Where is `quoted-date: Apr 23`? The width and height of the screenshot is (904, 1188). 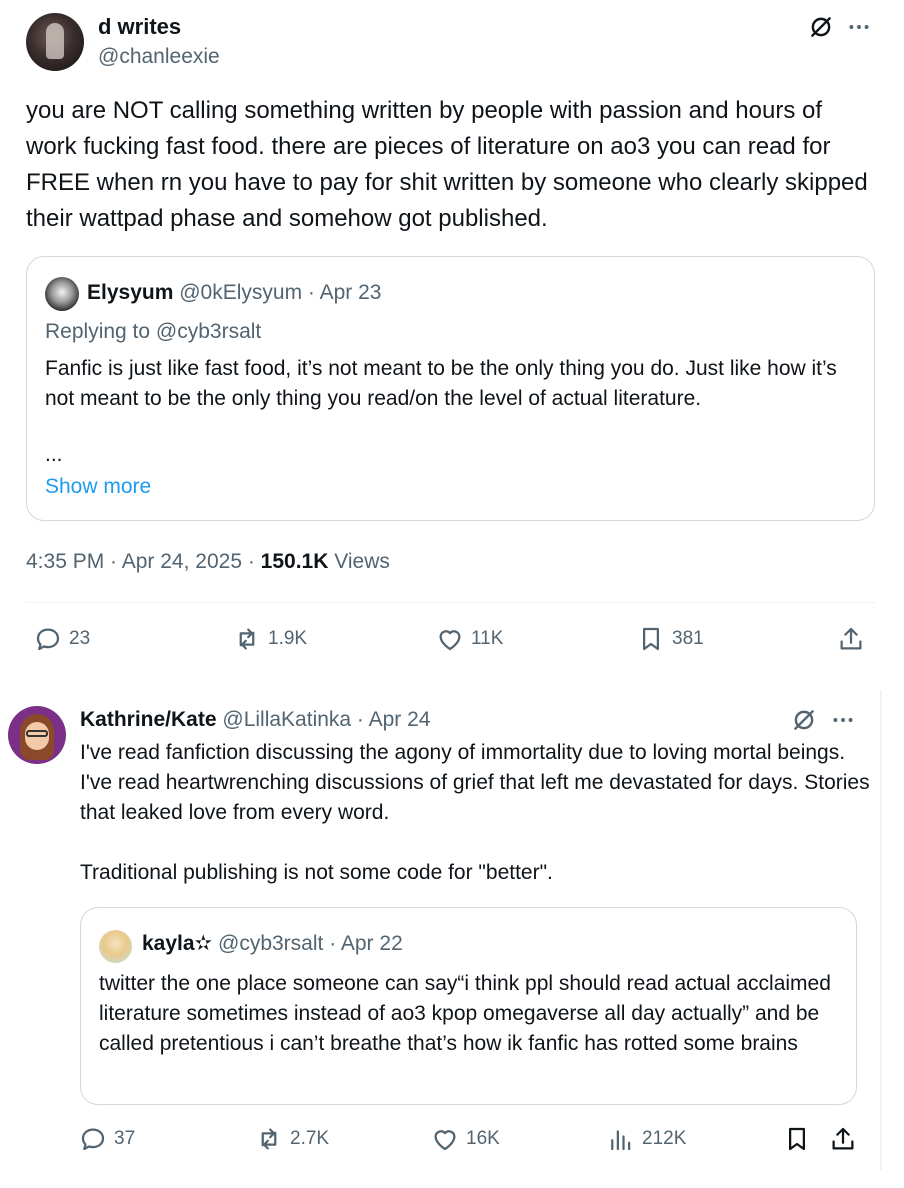
quoted-date: Apr 23 is located at coordinates (350, 292).